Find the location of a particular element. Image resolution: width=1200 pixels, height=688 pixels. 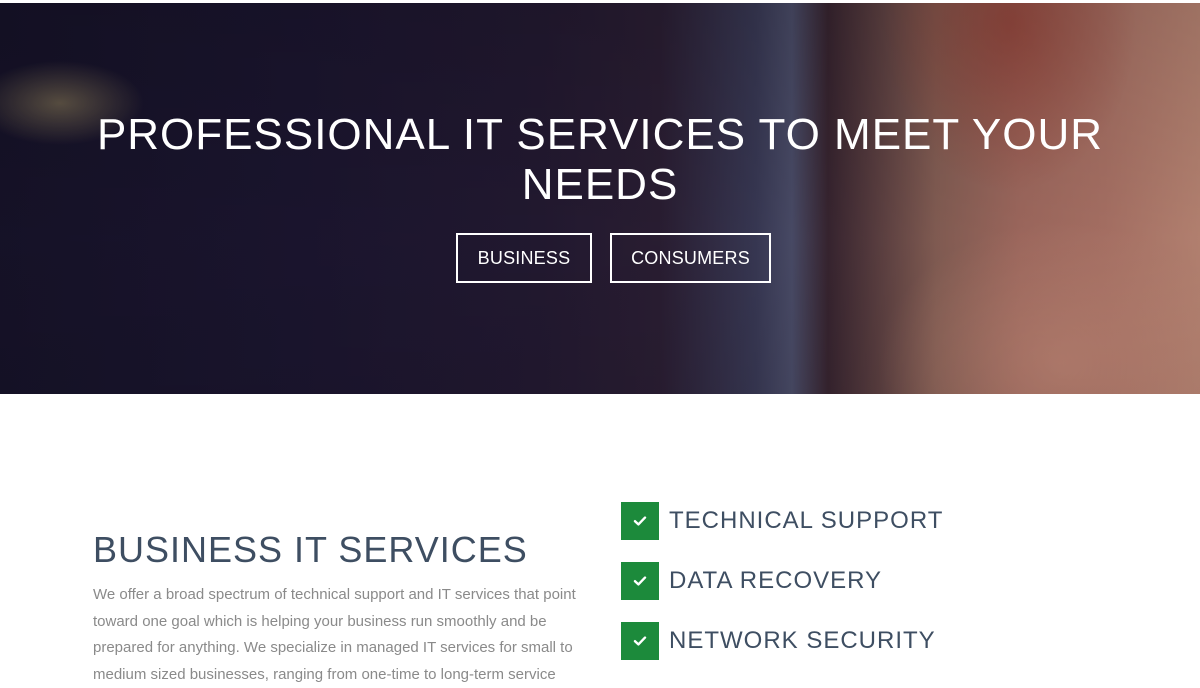

feature-label: TECHNICAL SUPPORT is located at coordinates (806, 520).